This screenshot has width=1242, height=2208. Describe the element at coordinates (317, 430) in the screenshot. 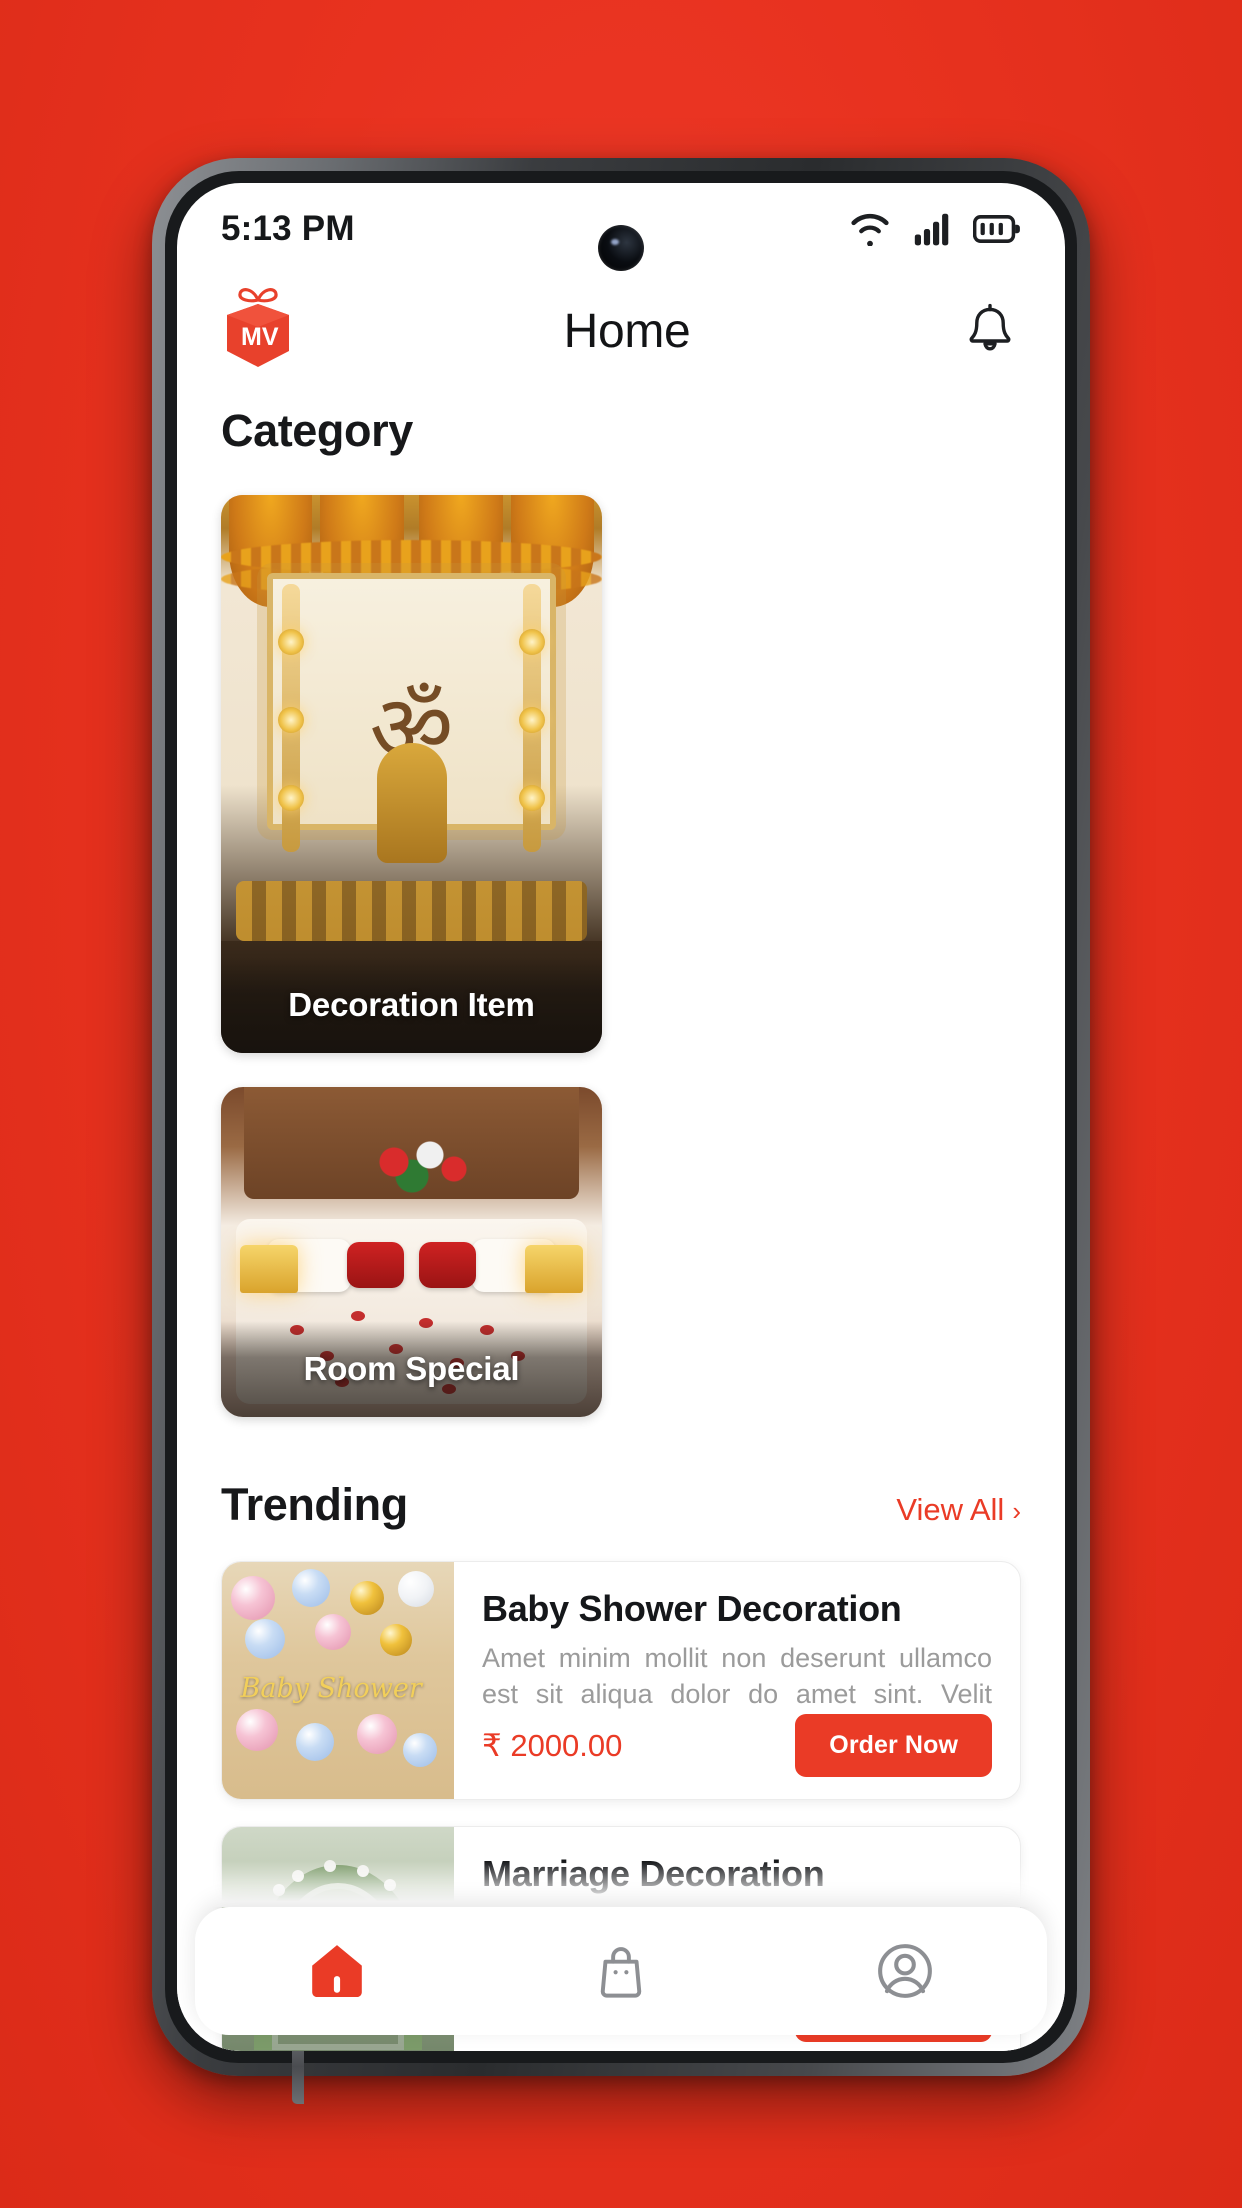

I see `category-heading: Category` at that location.